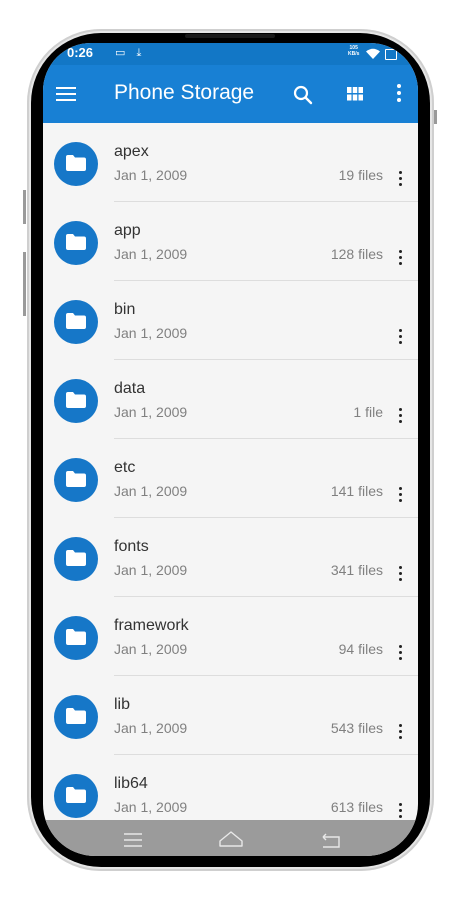 This screenshot has height=900, width=460. What do you see at coordinates (125, 309) in the screenshot?
I see `file-name: bin` at bounding box center [125, 309].